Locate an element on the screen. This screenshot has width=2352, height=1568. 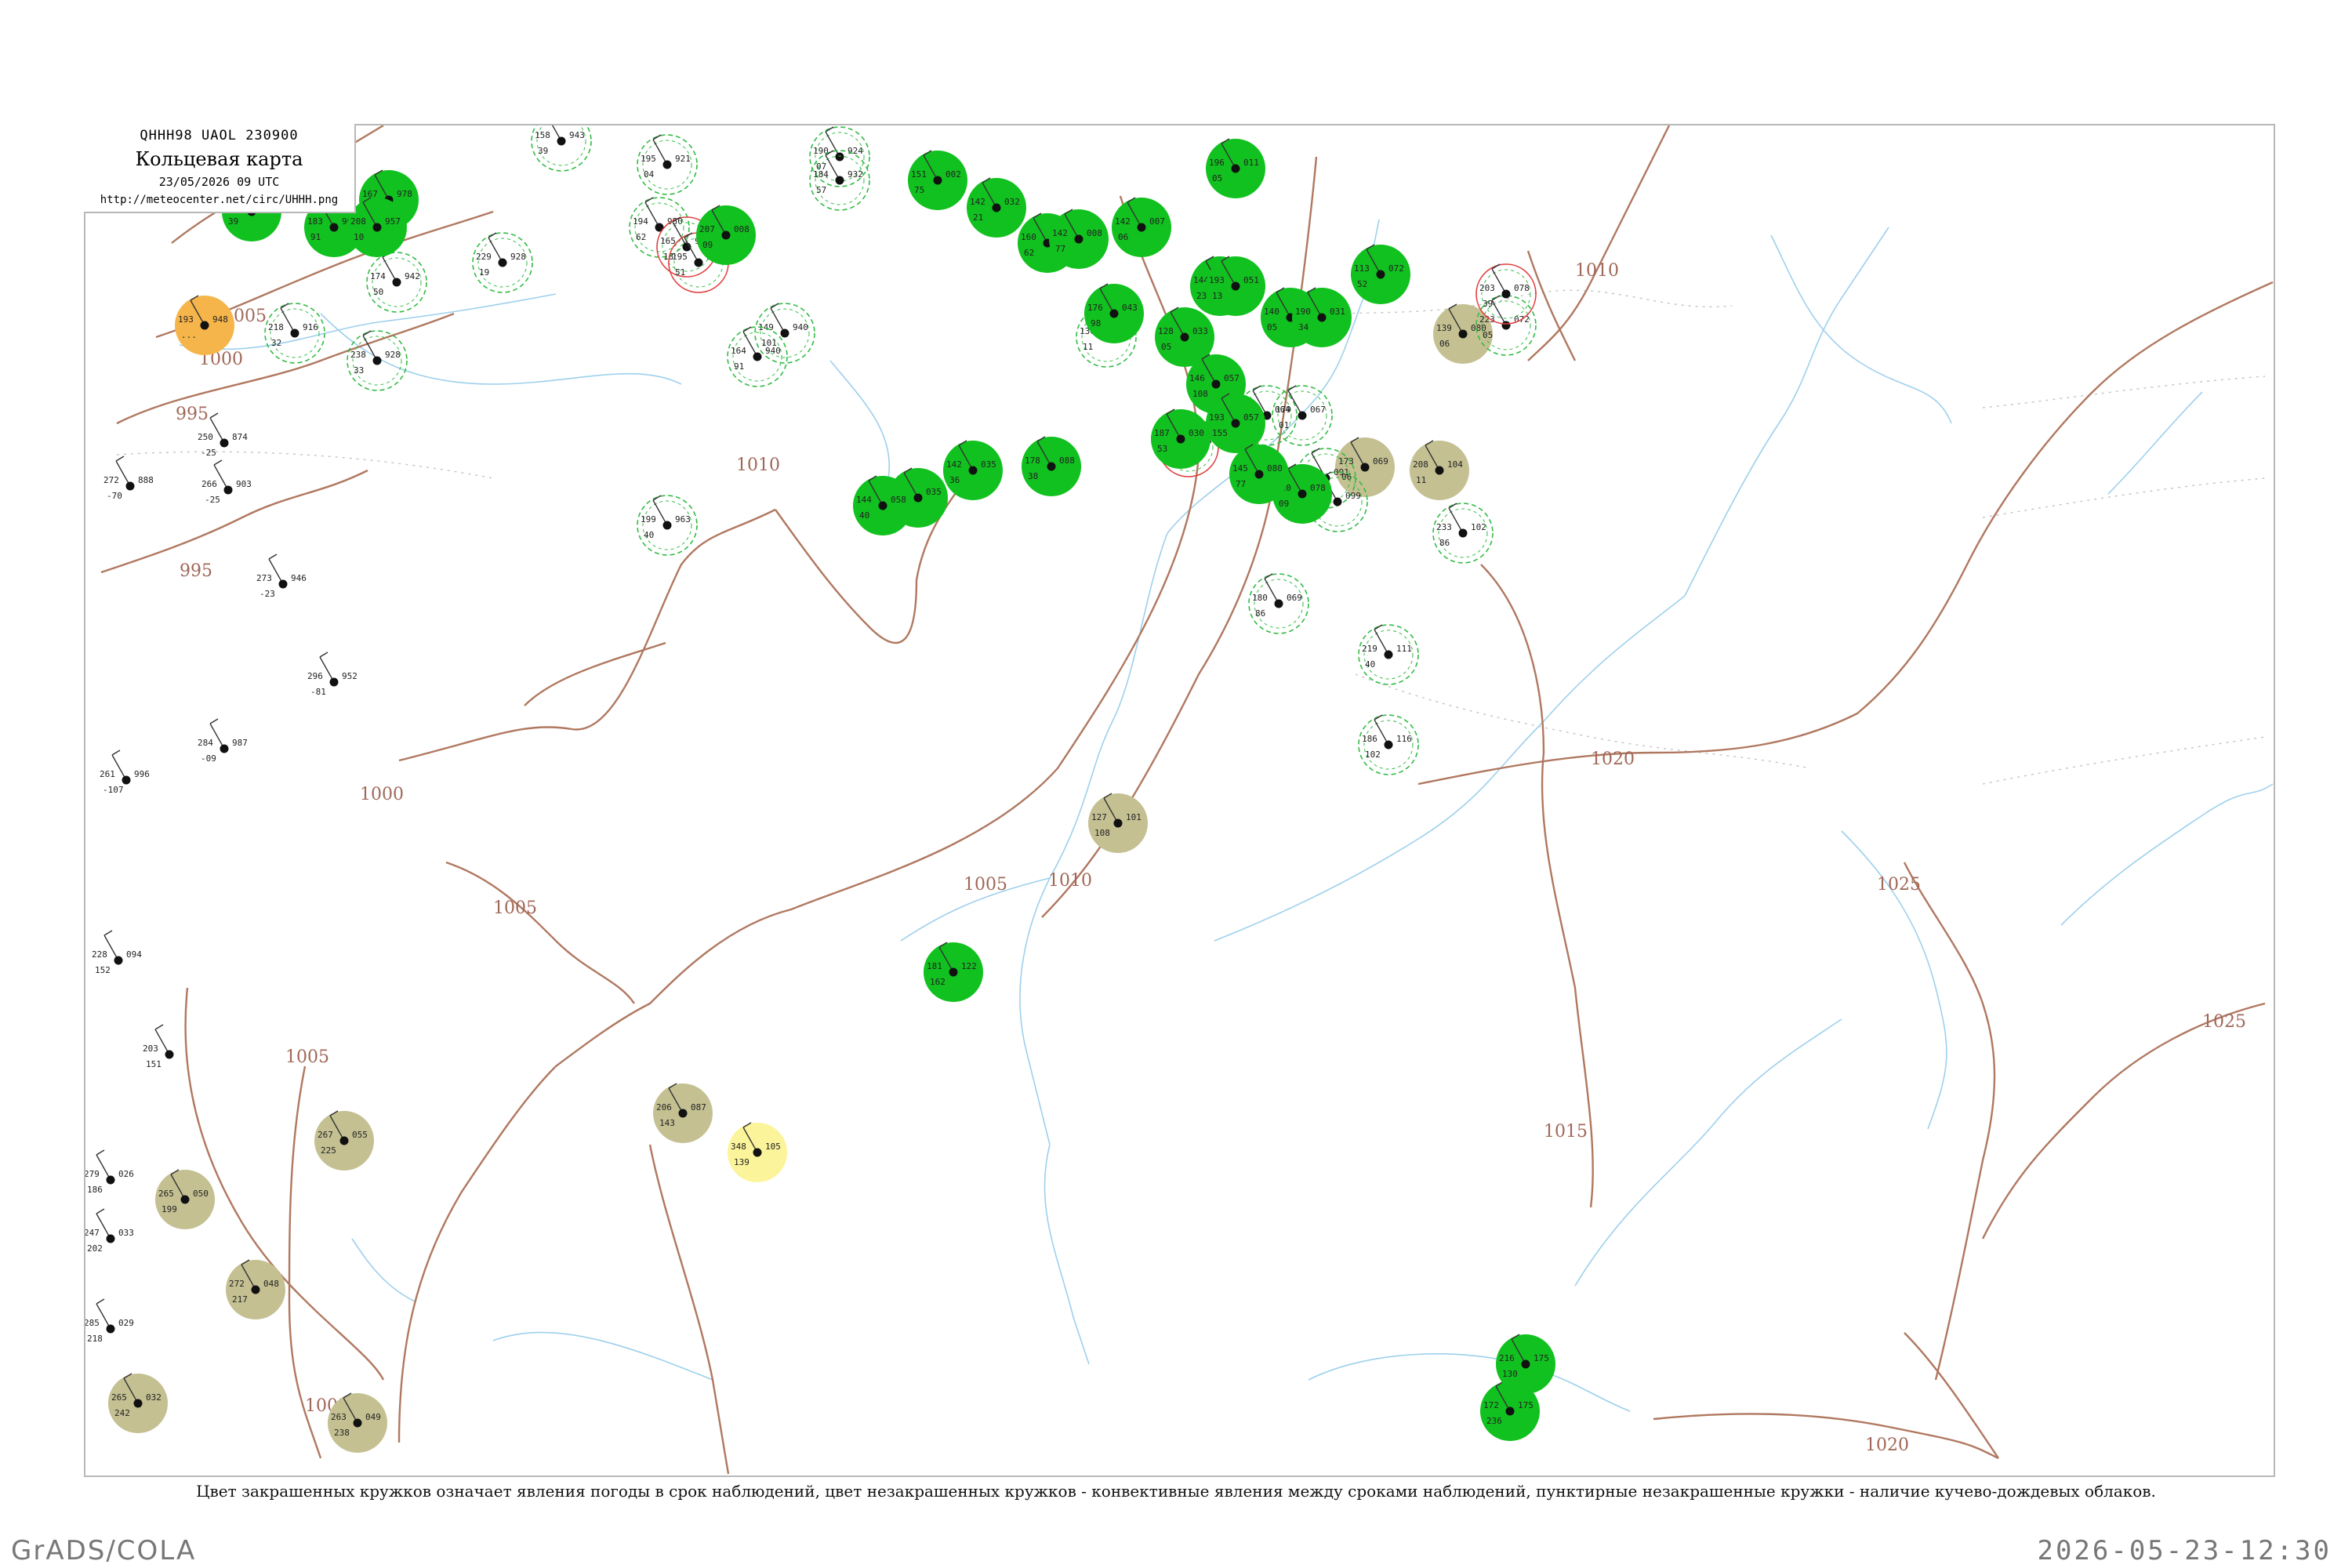
station-rain: 207 008 09 is located at coordinates (726, 235).